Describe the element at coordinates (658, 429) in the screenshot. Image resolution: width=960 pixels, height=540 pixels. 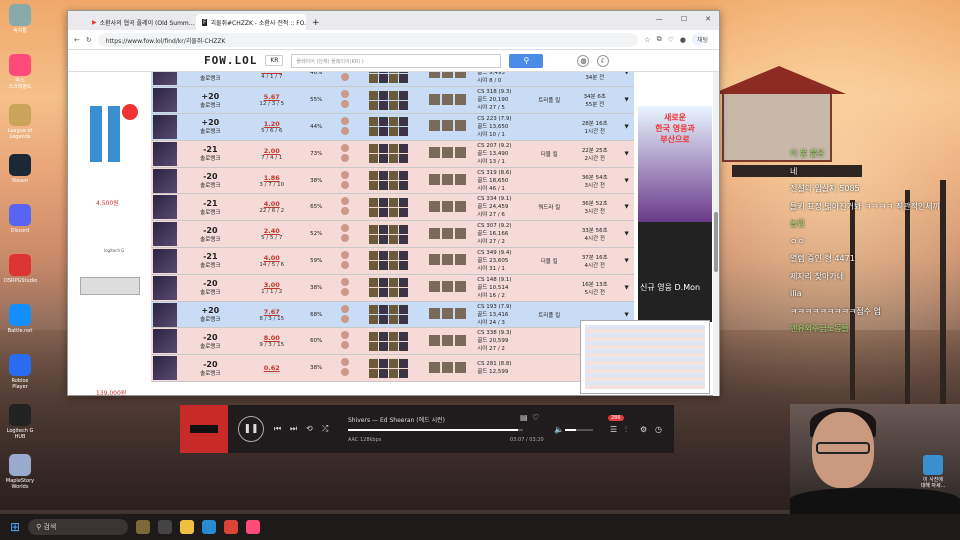
I see `timer-icon: ◷` at that location.